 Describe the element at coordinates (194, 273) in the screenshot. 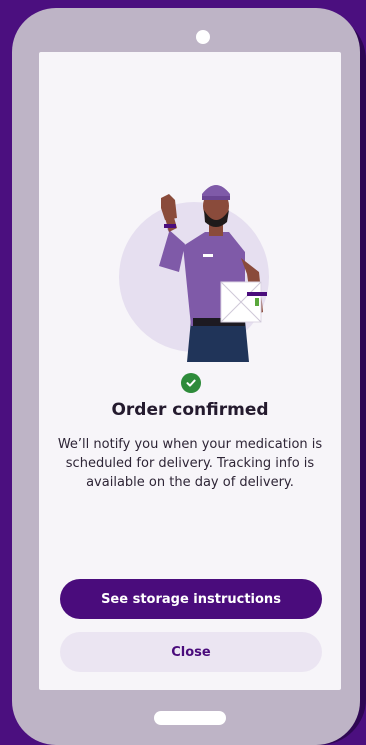

I see `delivery-person-illustration` at that location.